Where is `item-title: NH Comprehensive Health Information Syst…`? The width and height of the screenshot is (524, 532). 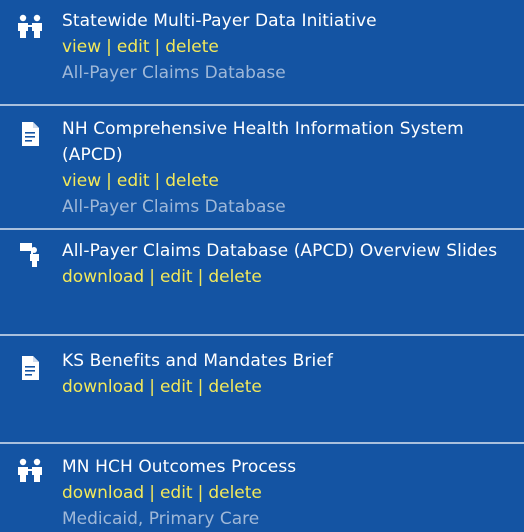 item-title: NH Comprehensive Health Information Syst… is located at coordinates (263, 142).